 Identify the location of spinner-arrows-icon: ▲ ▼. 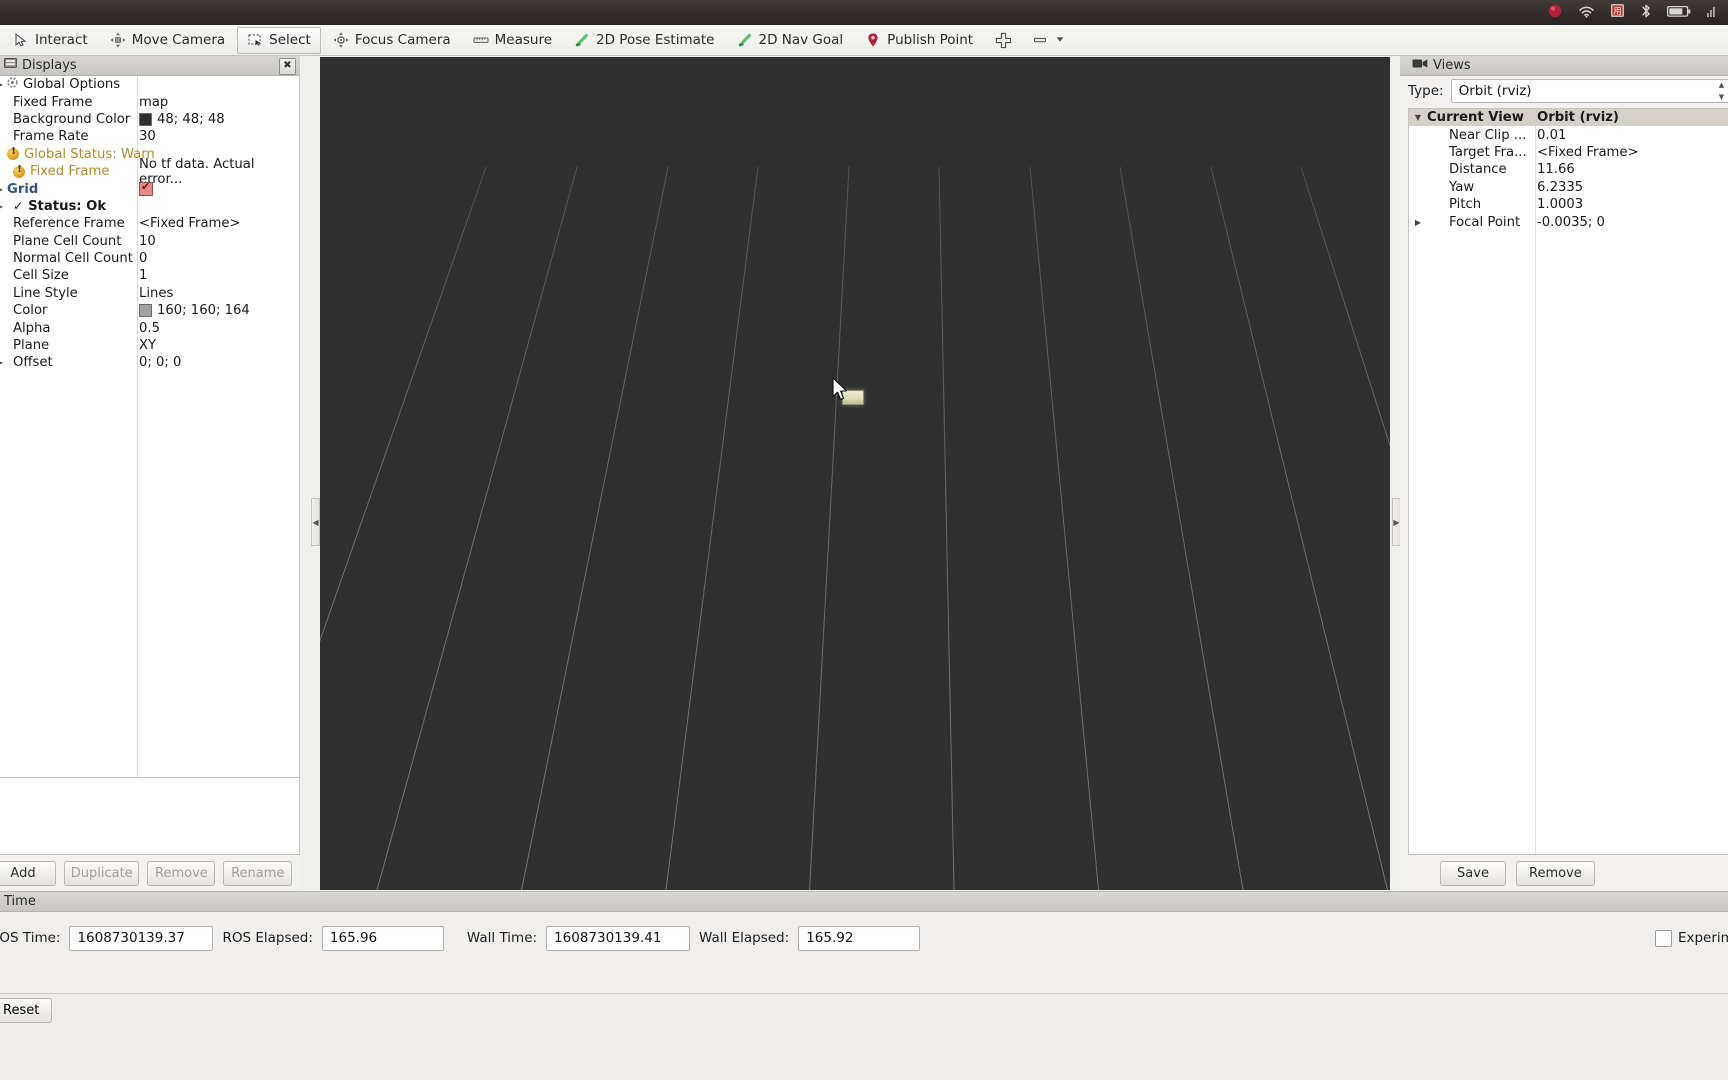
(1721, 91).